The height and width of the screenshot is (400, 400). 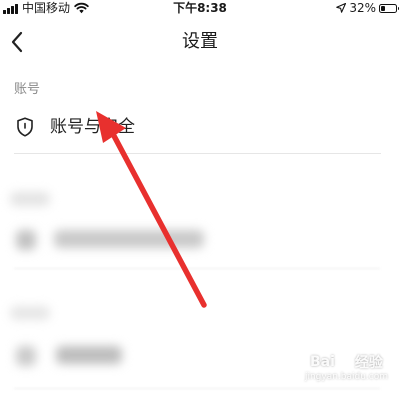 I want to click on settings-item-label: 账号与安全, so click(x=92, y=127).